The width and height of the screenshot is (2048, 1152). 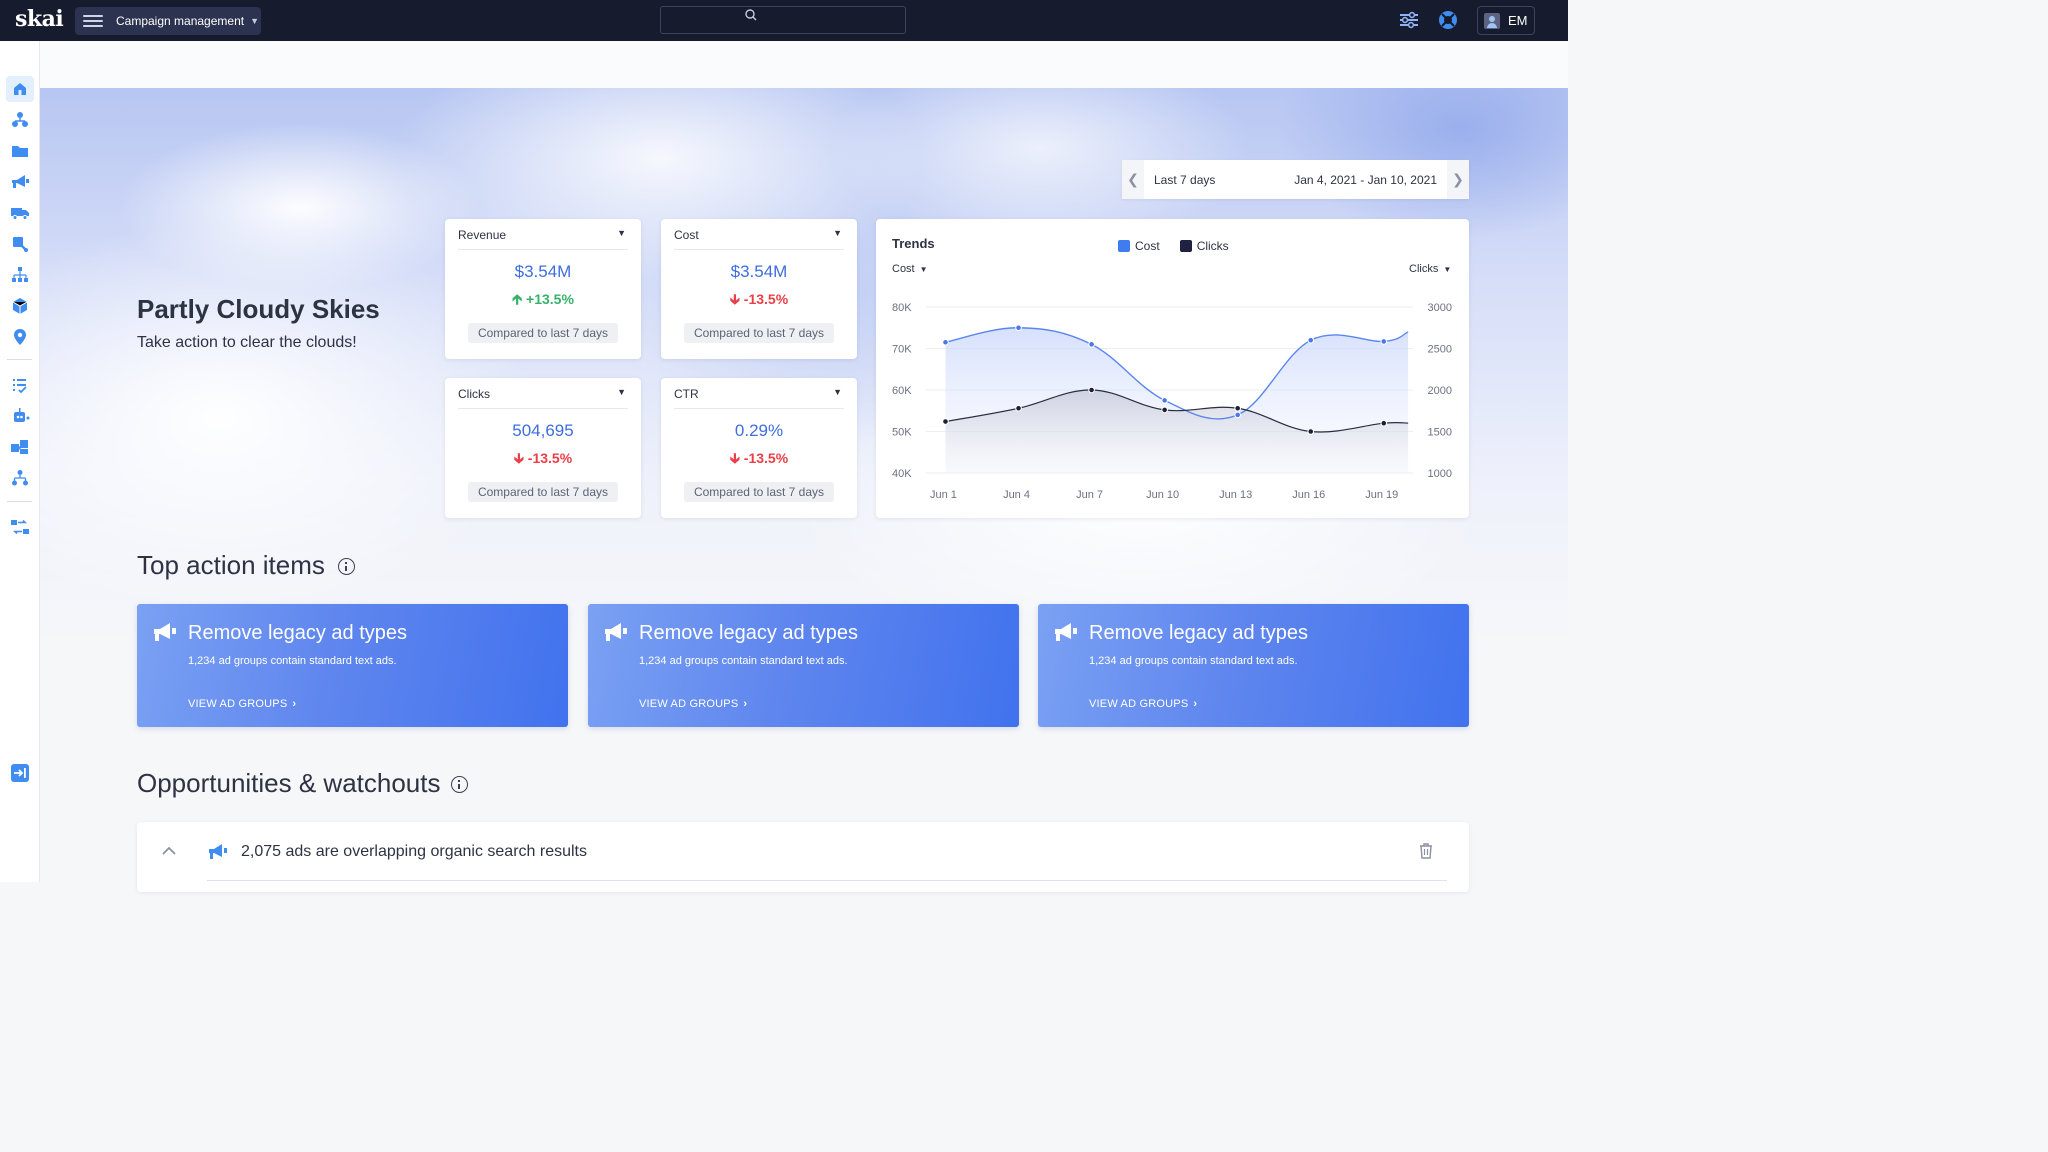 What do you see at coordinates (20, 275) in the screenshot?
I see `sidebar-item-structure` at bounding box center [20, 275].